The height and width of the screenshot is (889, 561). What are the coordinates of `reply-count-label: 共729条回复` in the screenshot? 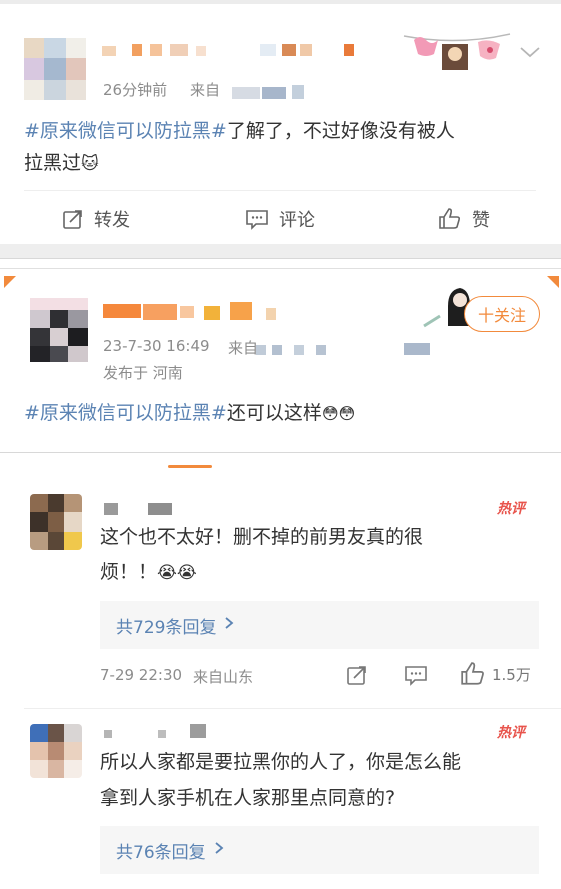 It's located at (166, 627).